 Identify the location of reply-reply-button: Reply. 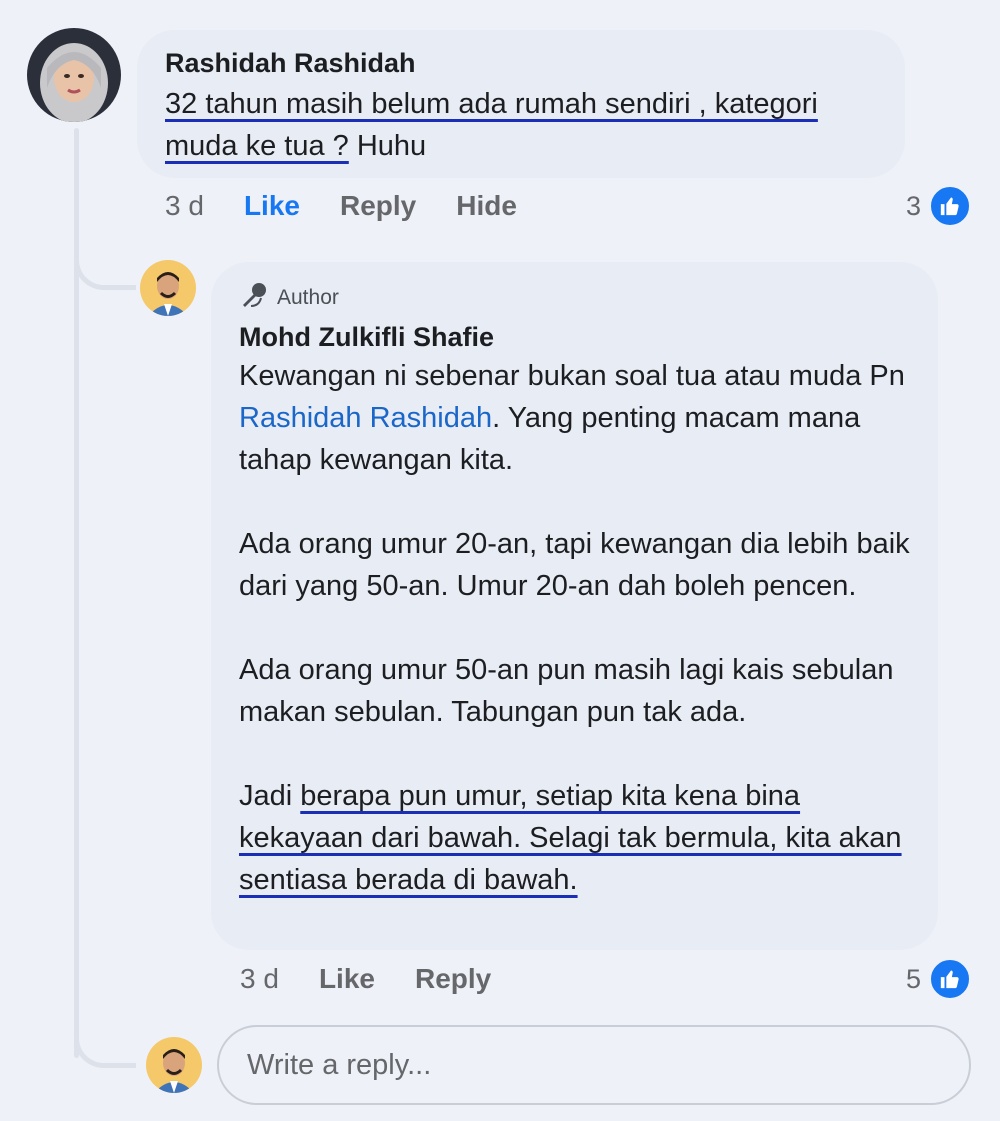
(453, 979).